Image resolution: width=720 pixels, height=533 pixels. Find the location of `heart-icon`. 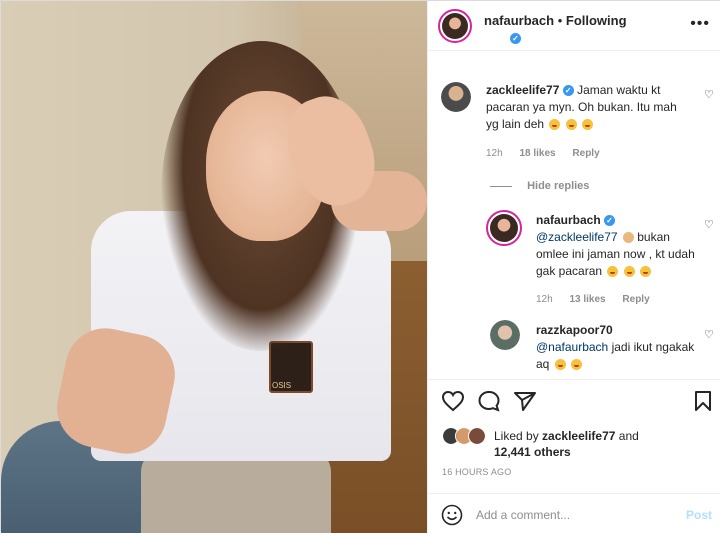

heart-icon is located at coordinates (453, 401).